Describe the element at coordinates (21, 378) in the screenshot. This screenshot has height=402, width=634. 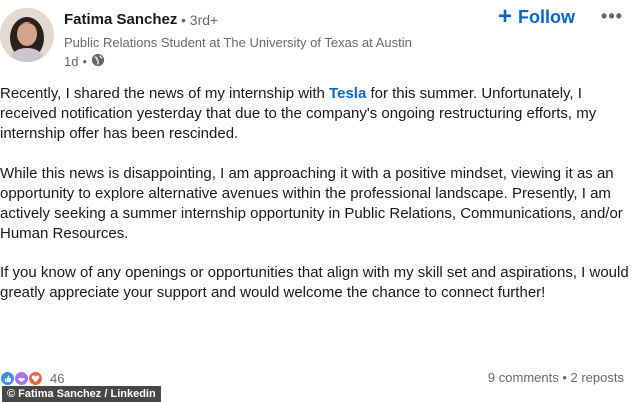
I see `support-icon` at that location.